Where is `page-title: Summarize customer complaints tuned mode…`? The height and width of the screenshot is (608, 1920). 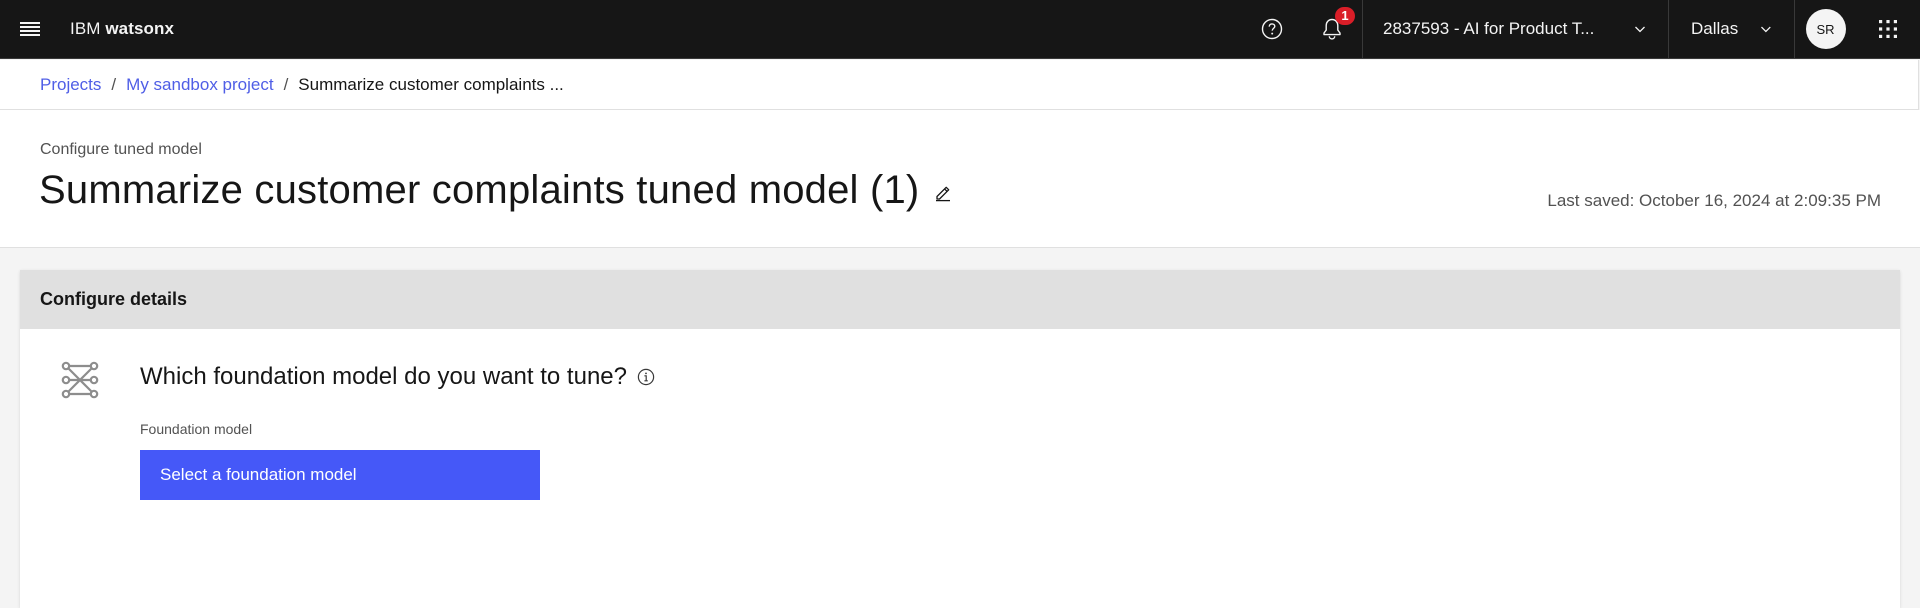 page-title: Summarize customer complaints tuned mode… is located at coordinates (479, 190).